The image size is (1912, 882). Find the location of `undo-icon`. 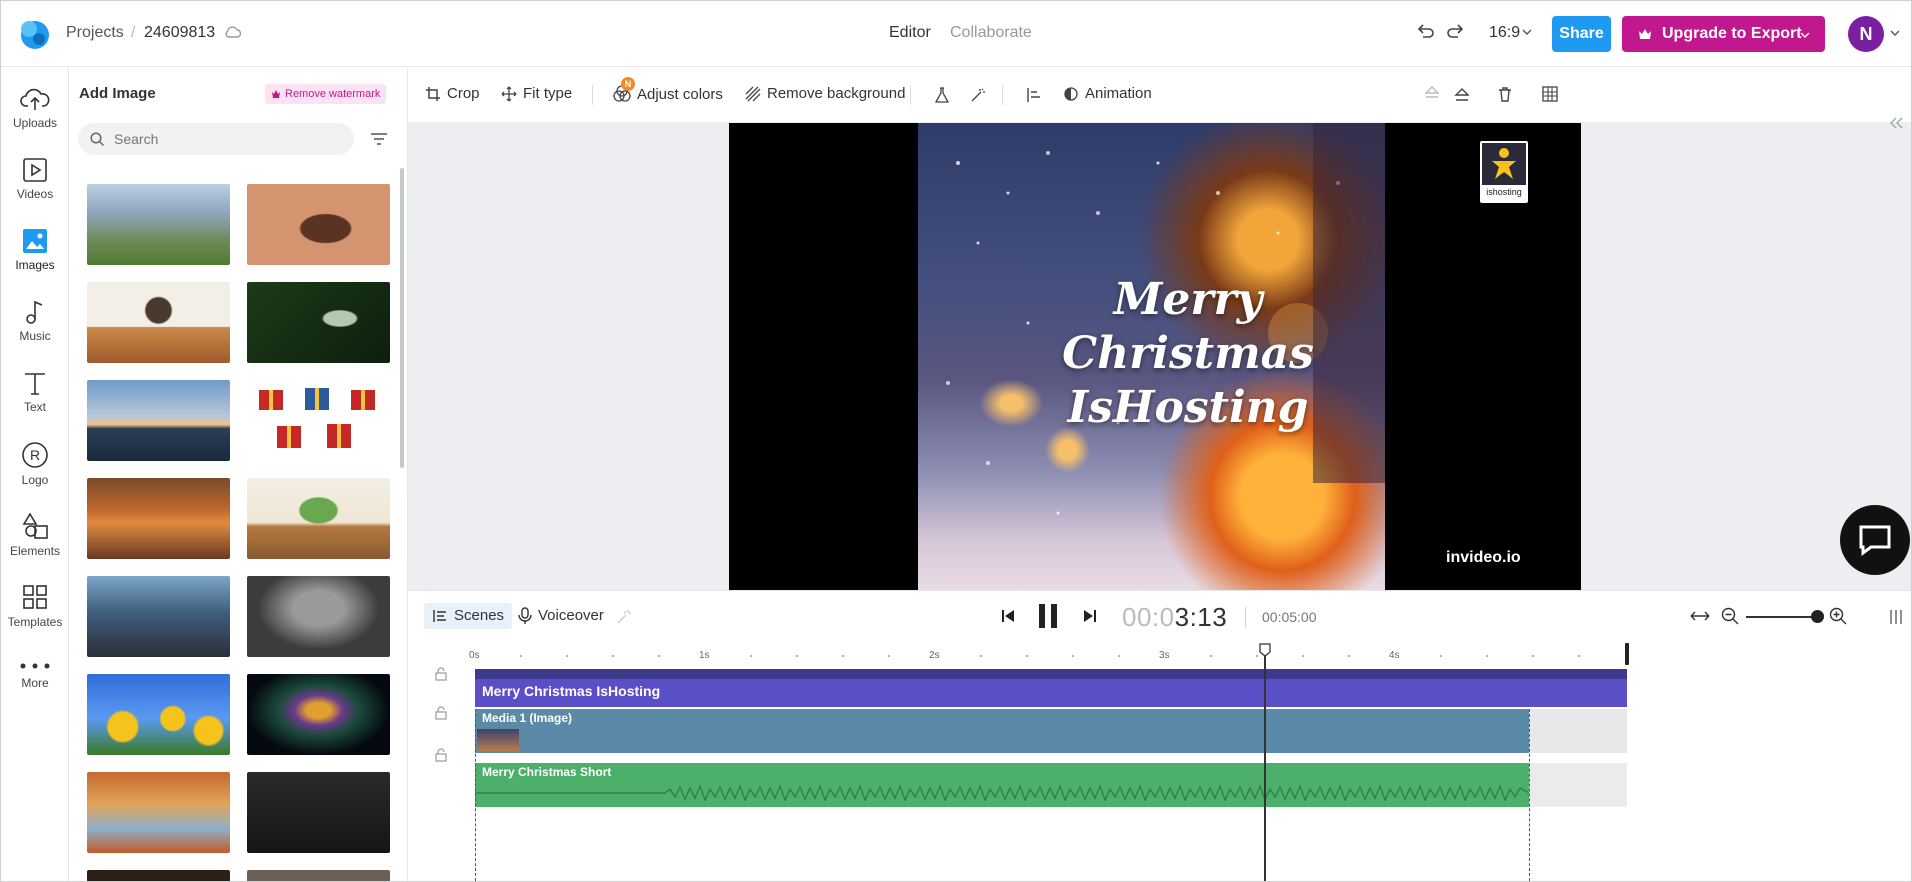

undo-icon is located at coordinates (1425, 32).